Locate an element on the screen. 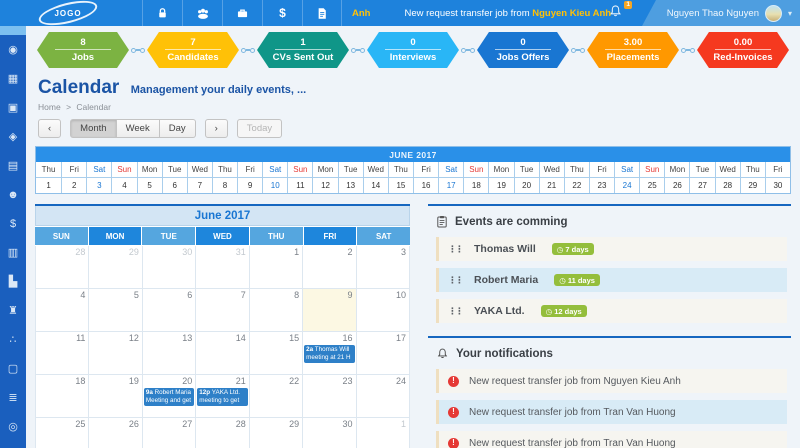 The width and height of the screenshot is (800, 448). day-cell-17: 17 is located at coordinates (383, 353).